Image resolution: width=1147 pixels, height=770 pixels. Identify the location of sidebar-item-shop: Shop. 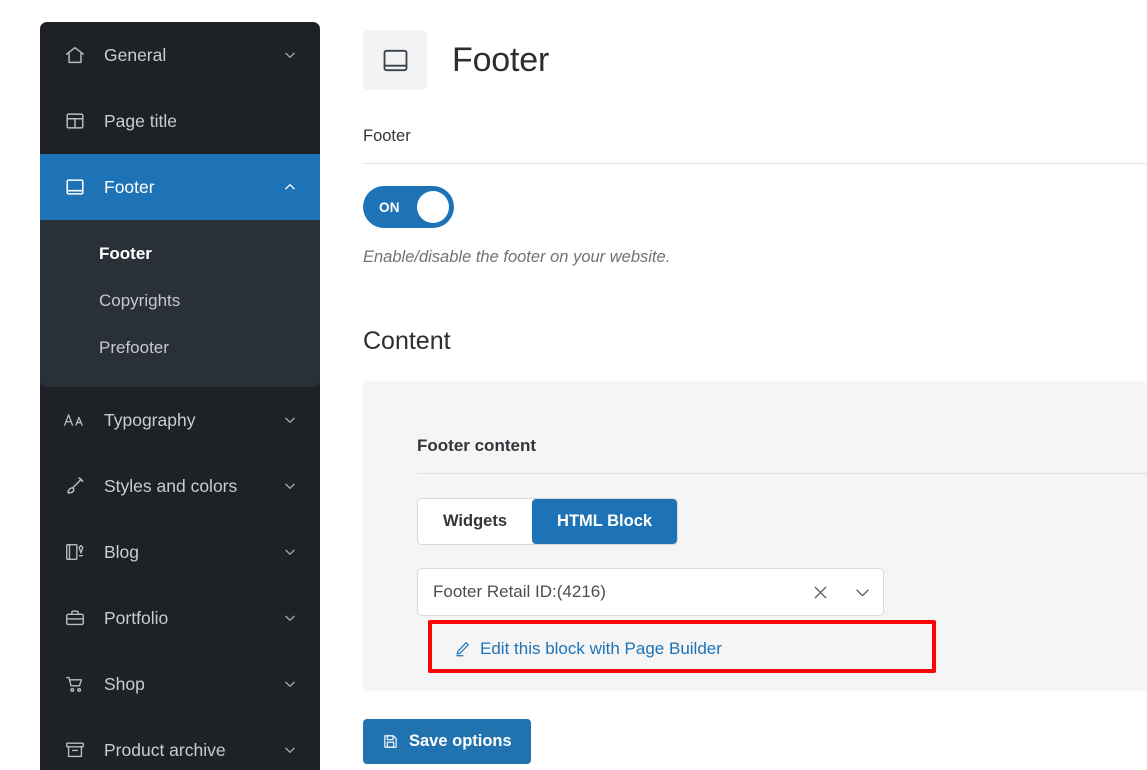
(180, 684).